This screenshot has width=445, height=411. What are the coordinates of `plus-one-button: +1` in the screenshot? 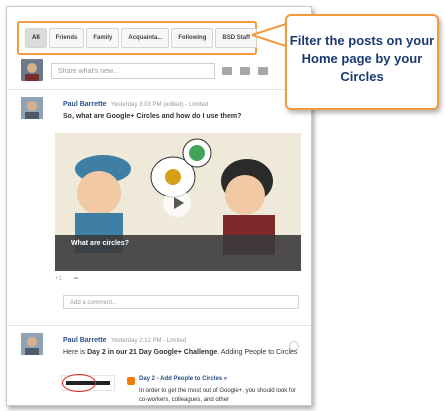 It's located at (58, 279).